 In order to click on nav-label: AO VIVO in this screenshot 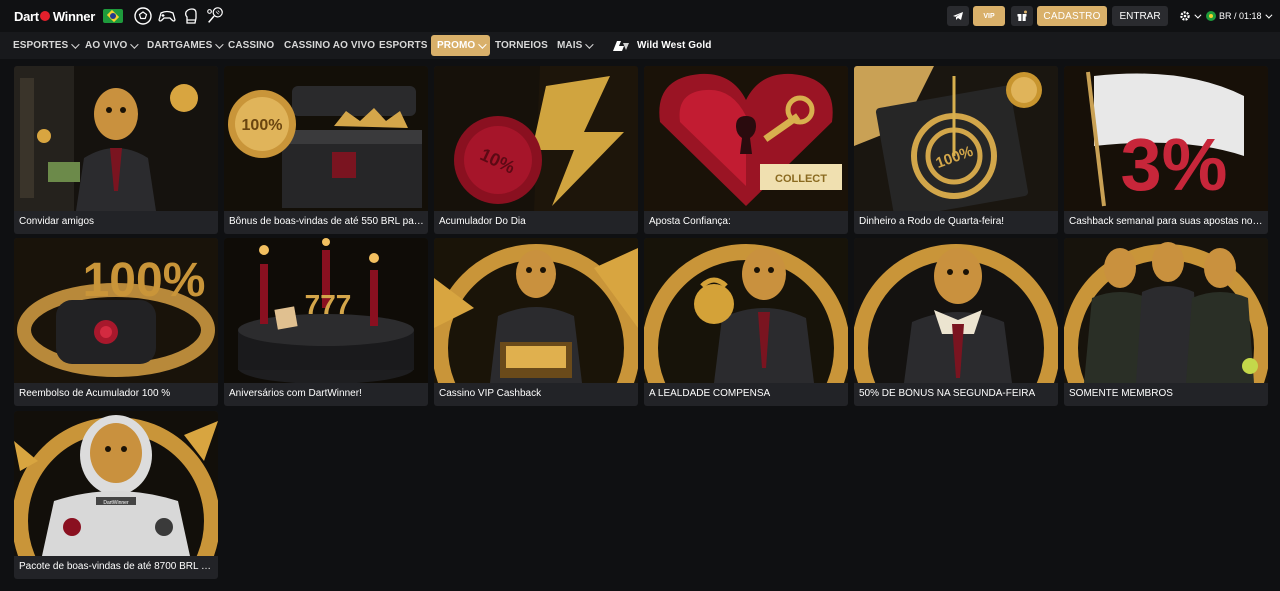, I will do `click(106, 45)`.